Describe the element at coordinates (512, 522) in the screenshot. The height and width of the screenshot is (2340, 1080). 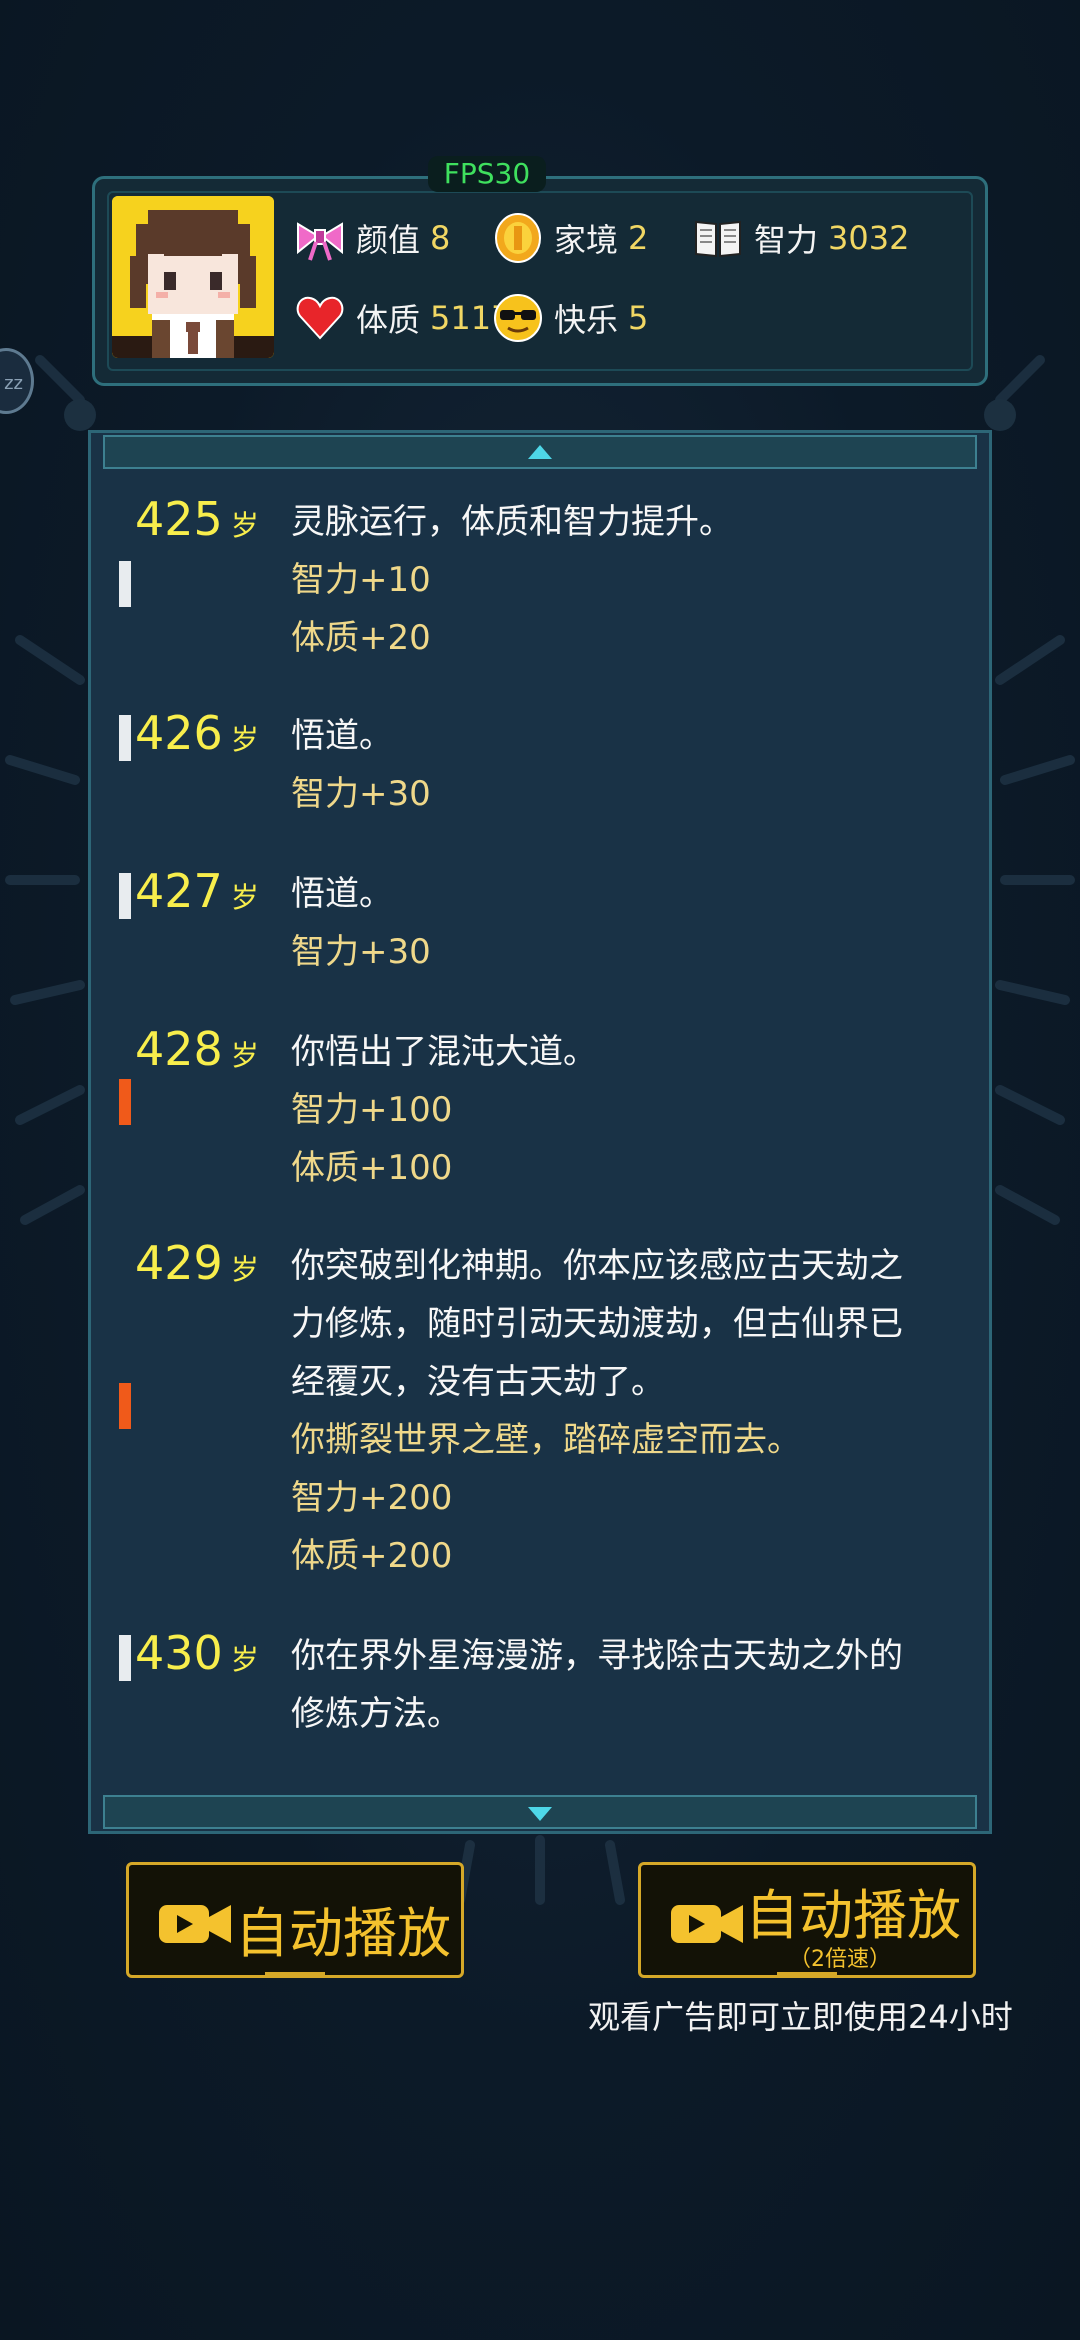
I see `event-text: 灵脉运行，体质和智力提升。` at that location.